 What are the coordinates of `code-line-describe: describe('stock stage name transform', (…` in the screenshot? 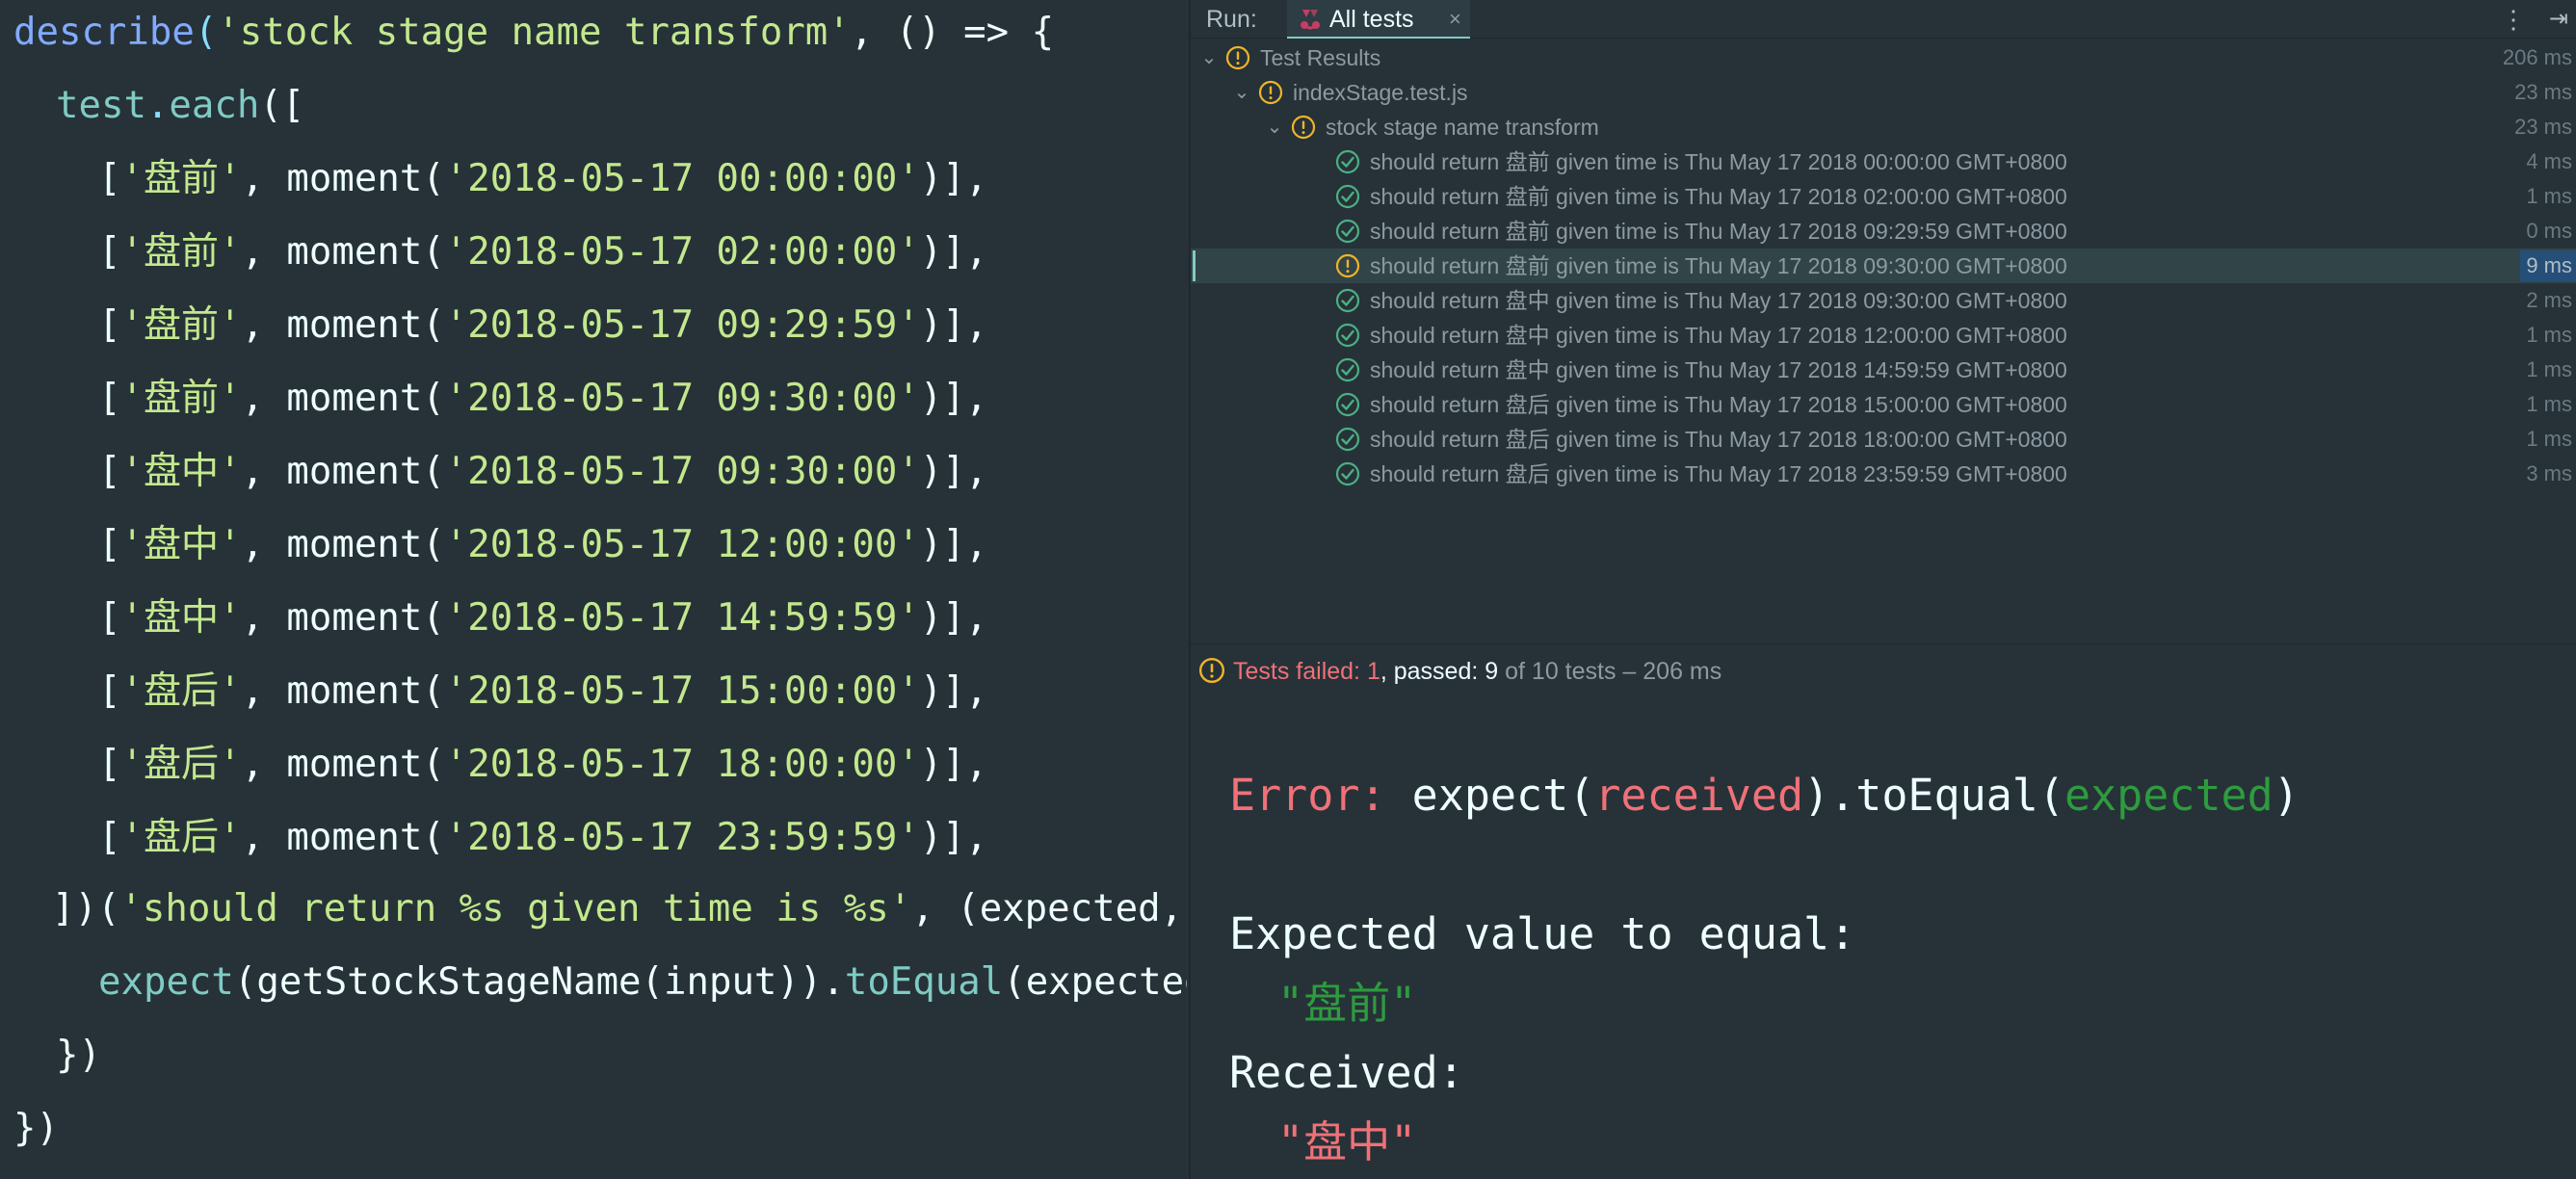 It's located at (534, 34).